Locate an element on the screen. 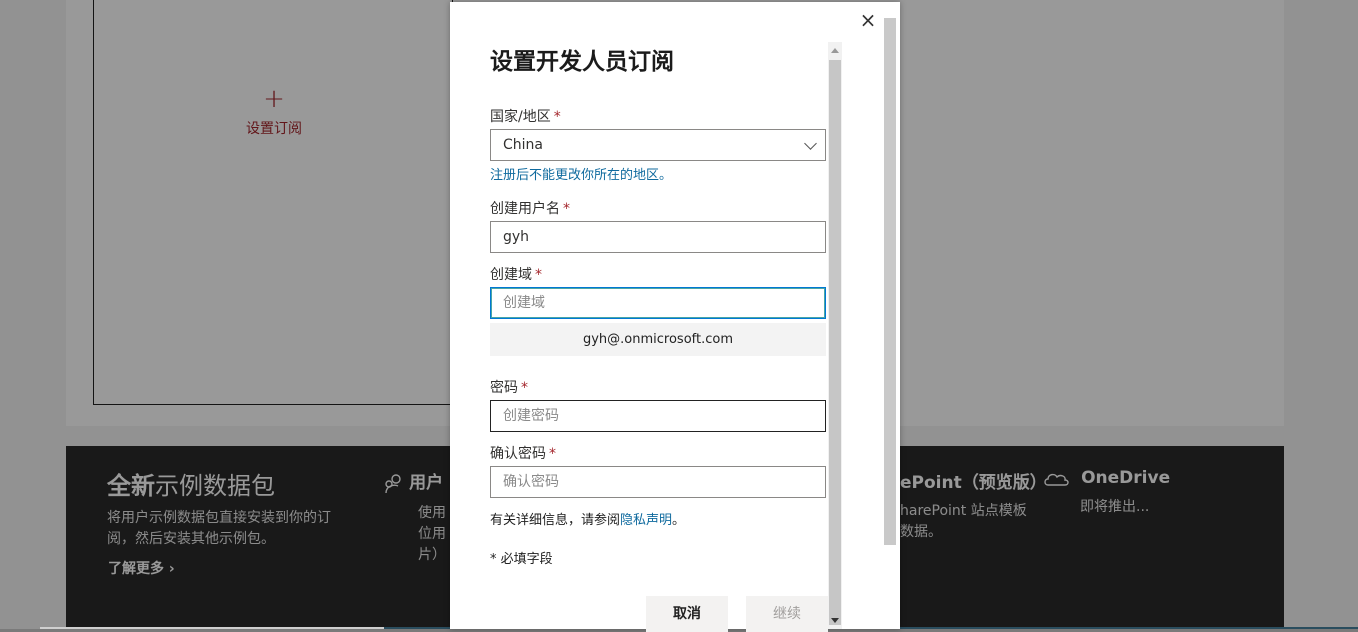 The width and height of the screenshot is (1358, 632). scroll-down-icon is located at coordinates (835, 620).